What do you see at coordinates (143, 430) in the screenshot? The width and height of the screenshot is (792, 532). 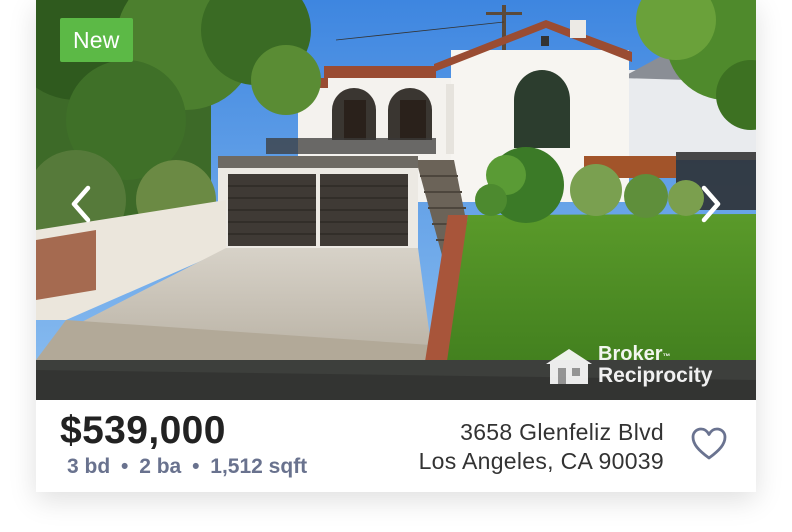 I see `listing-price: $539,000` at bounding box center [143, 430].